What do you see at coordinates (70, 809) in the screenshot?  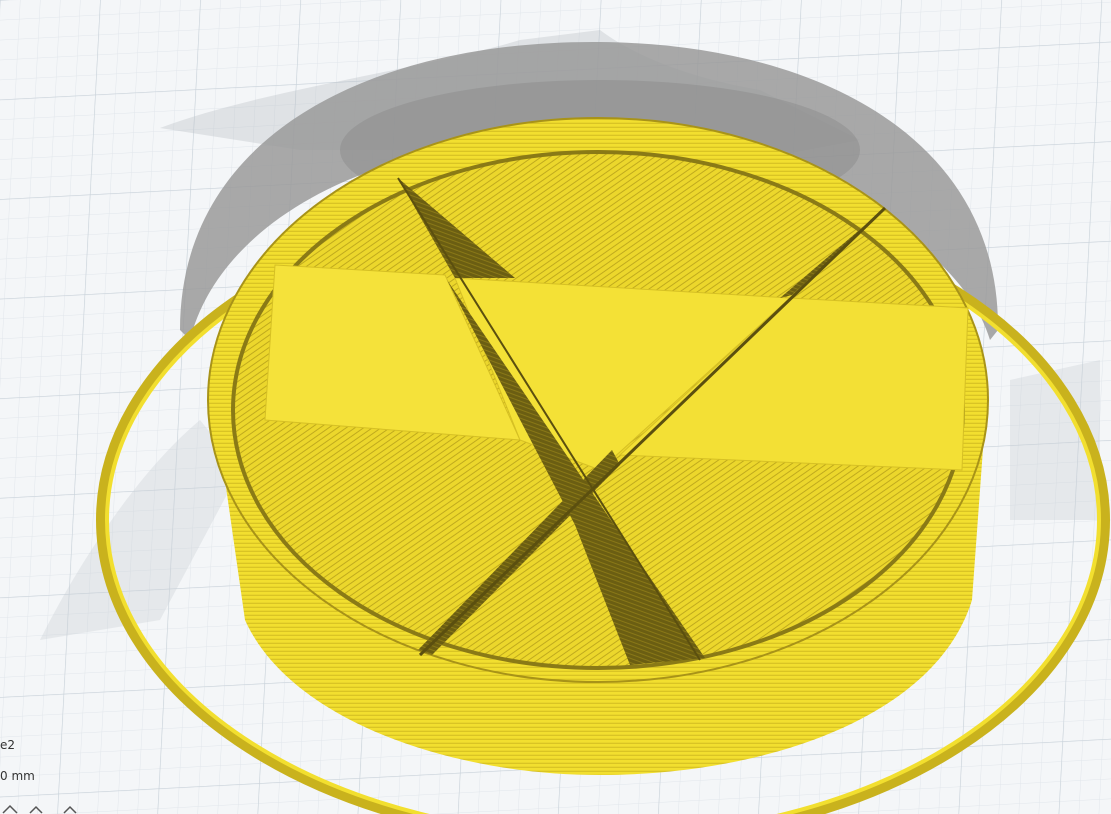 I see `rotate-icon` at bounding box center [70, 809].